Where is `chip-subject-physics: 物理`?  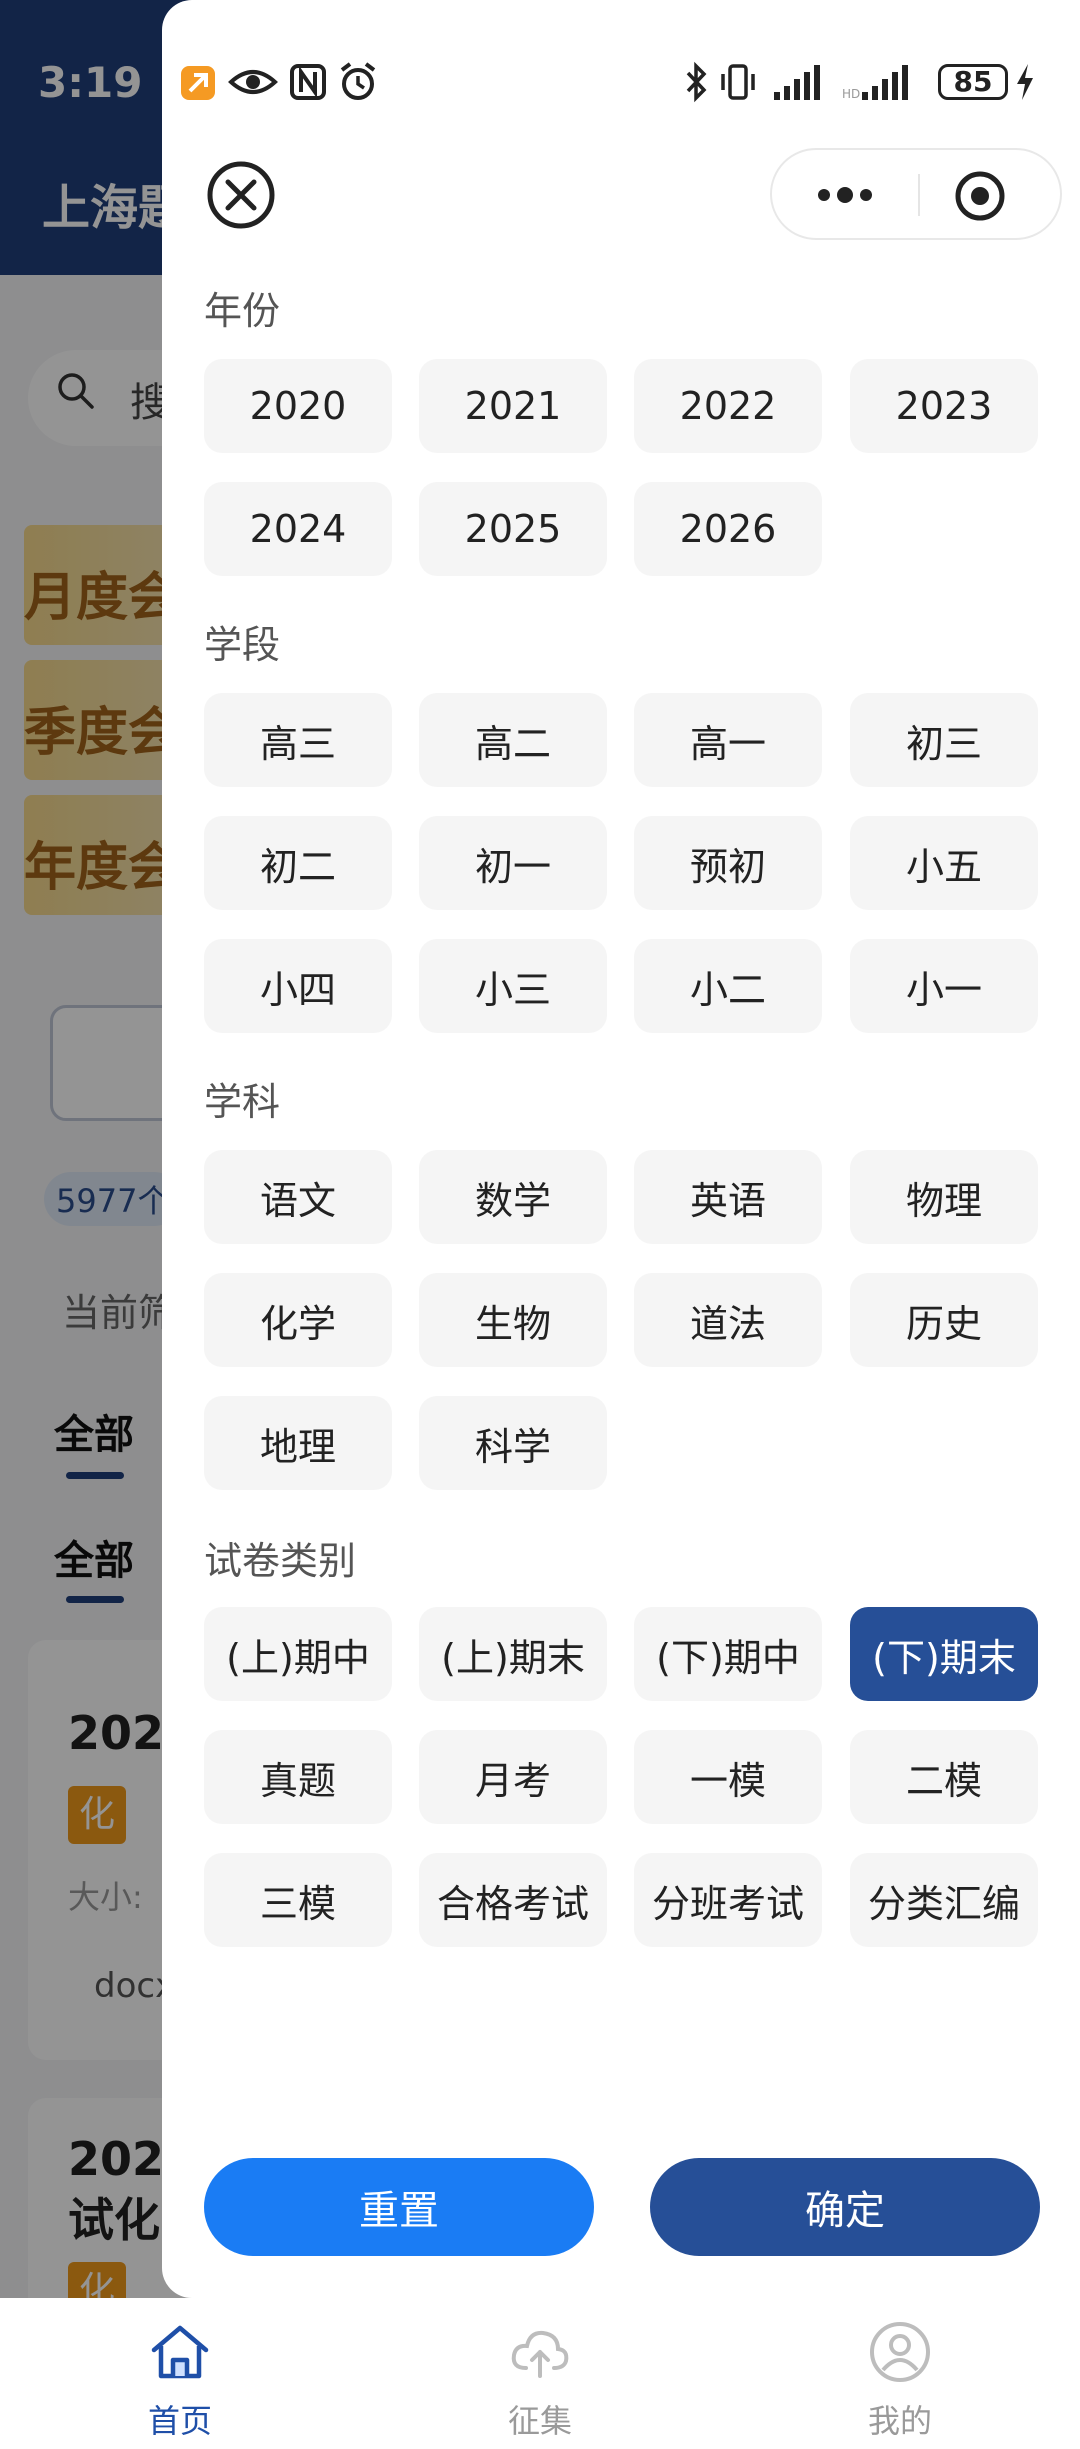
chip-subject-physics: 物理 is located at coordinates (944, 1197).